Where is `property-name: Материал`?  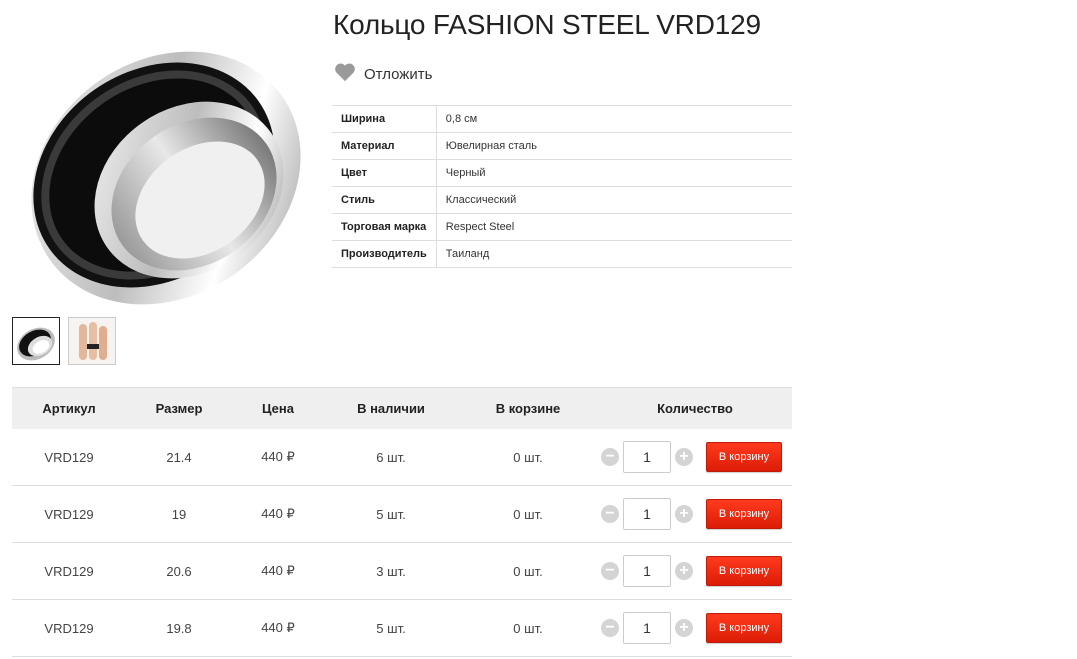 property-name: Материал is located at coordinates (384, 146).